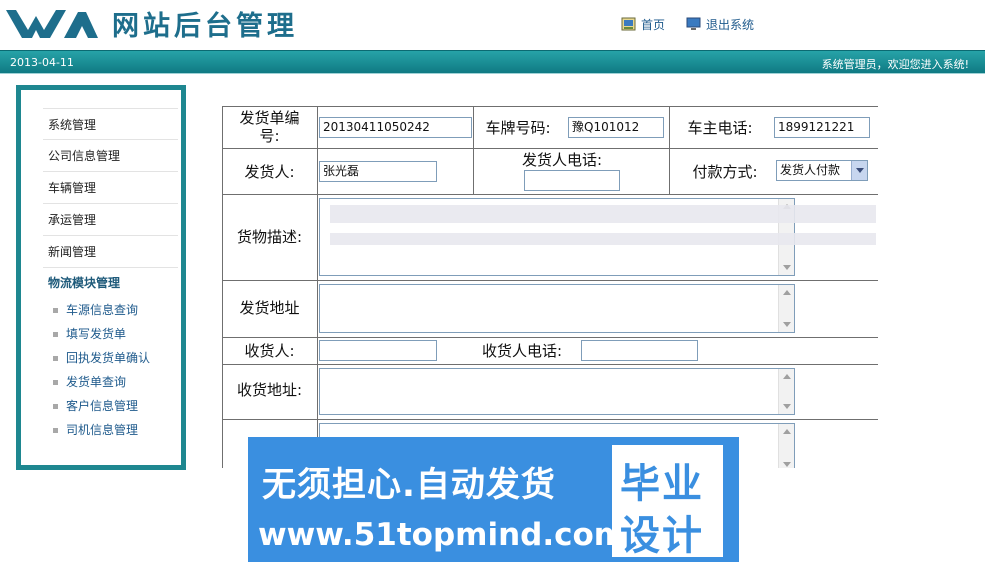  I want to click on sidebar-item-carriage: 承运管理, so click(110, 220).